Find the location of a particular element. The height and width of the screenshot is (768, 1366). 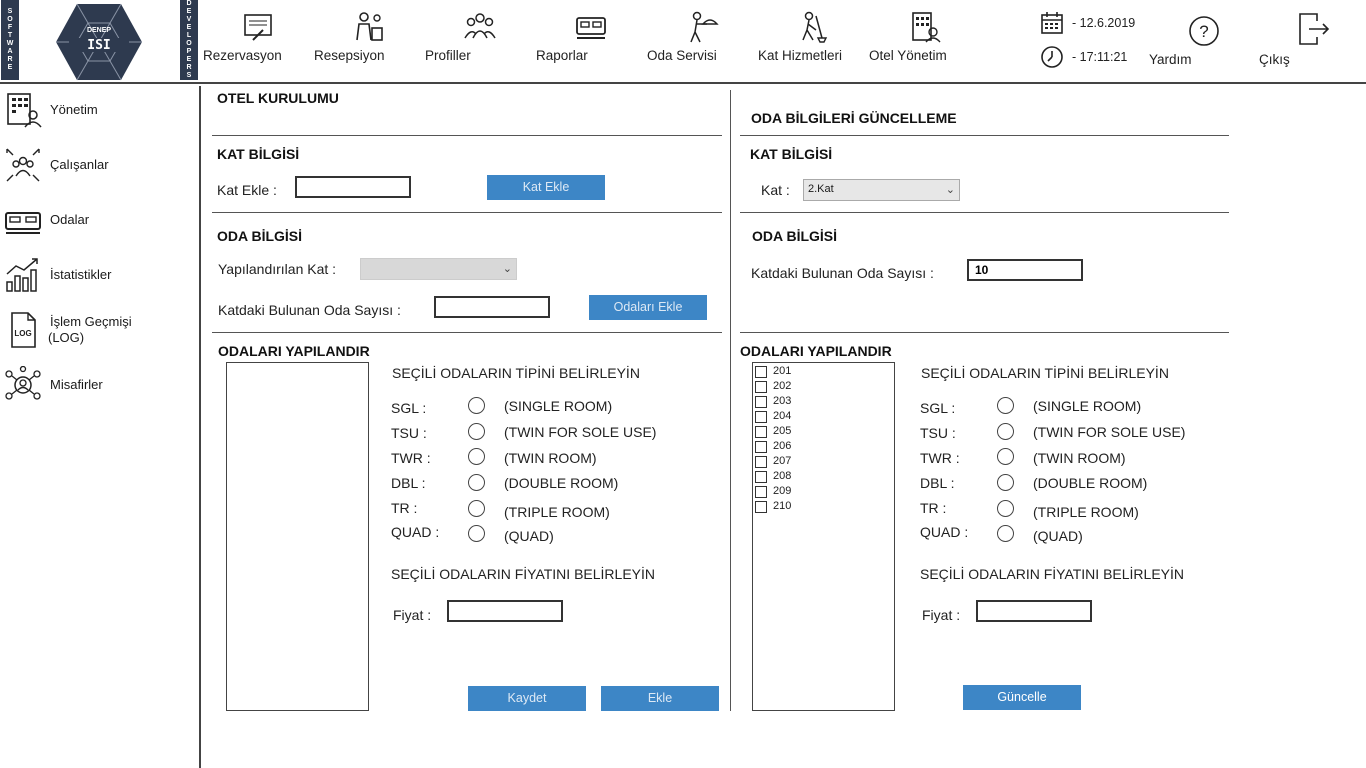

help-icon: ? is located at coordinates (1204, 31).